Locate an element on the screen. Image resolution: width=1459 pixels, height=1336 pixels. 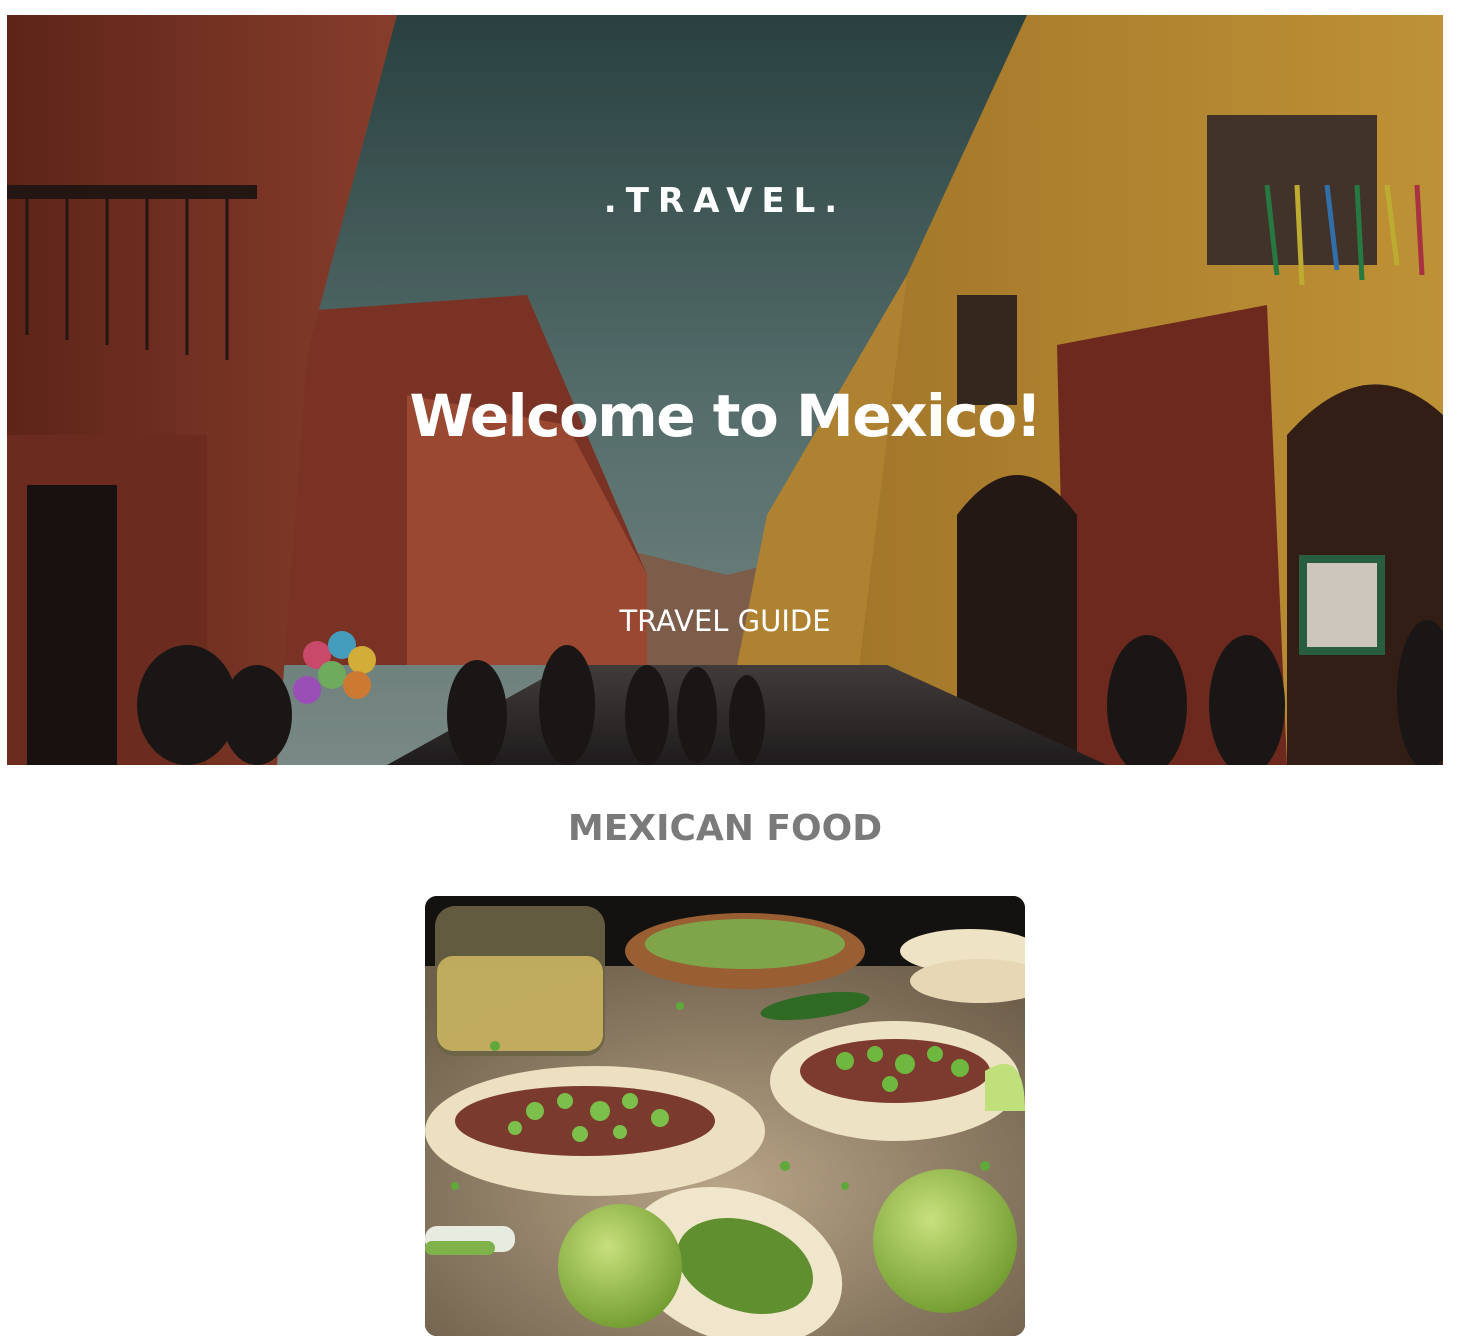
food-image is located at coordinates (725, 1116).